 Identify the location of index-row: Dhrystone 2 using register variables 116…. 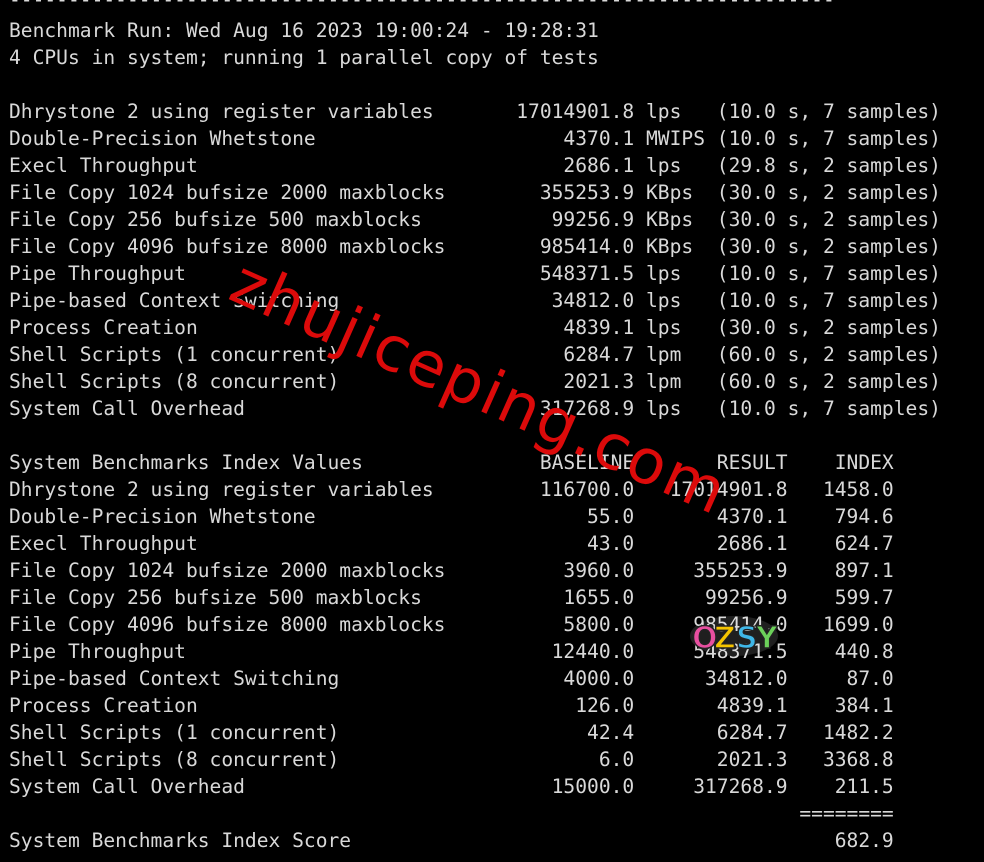
(451, 489).